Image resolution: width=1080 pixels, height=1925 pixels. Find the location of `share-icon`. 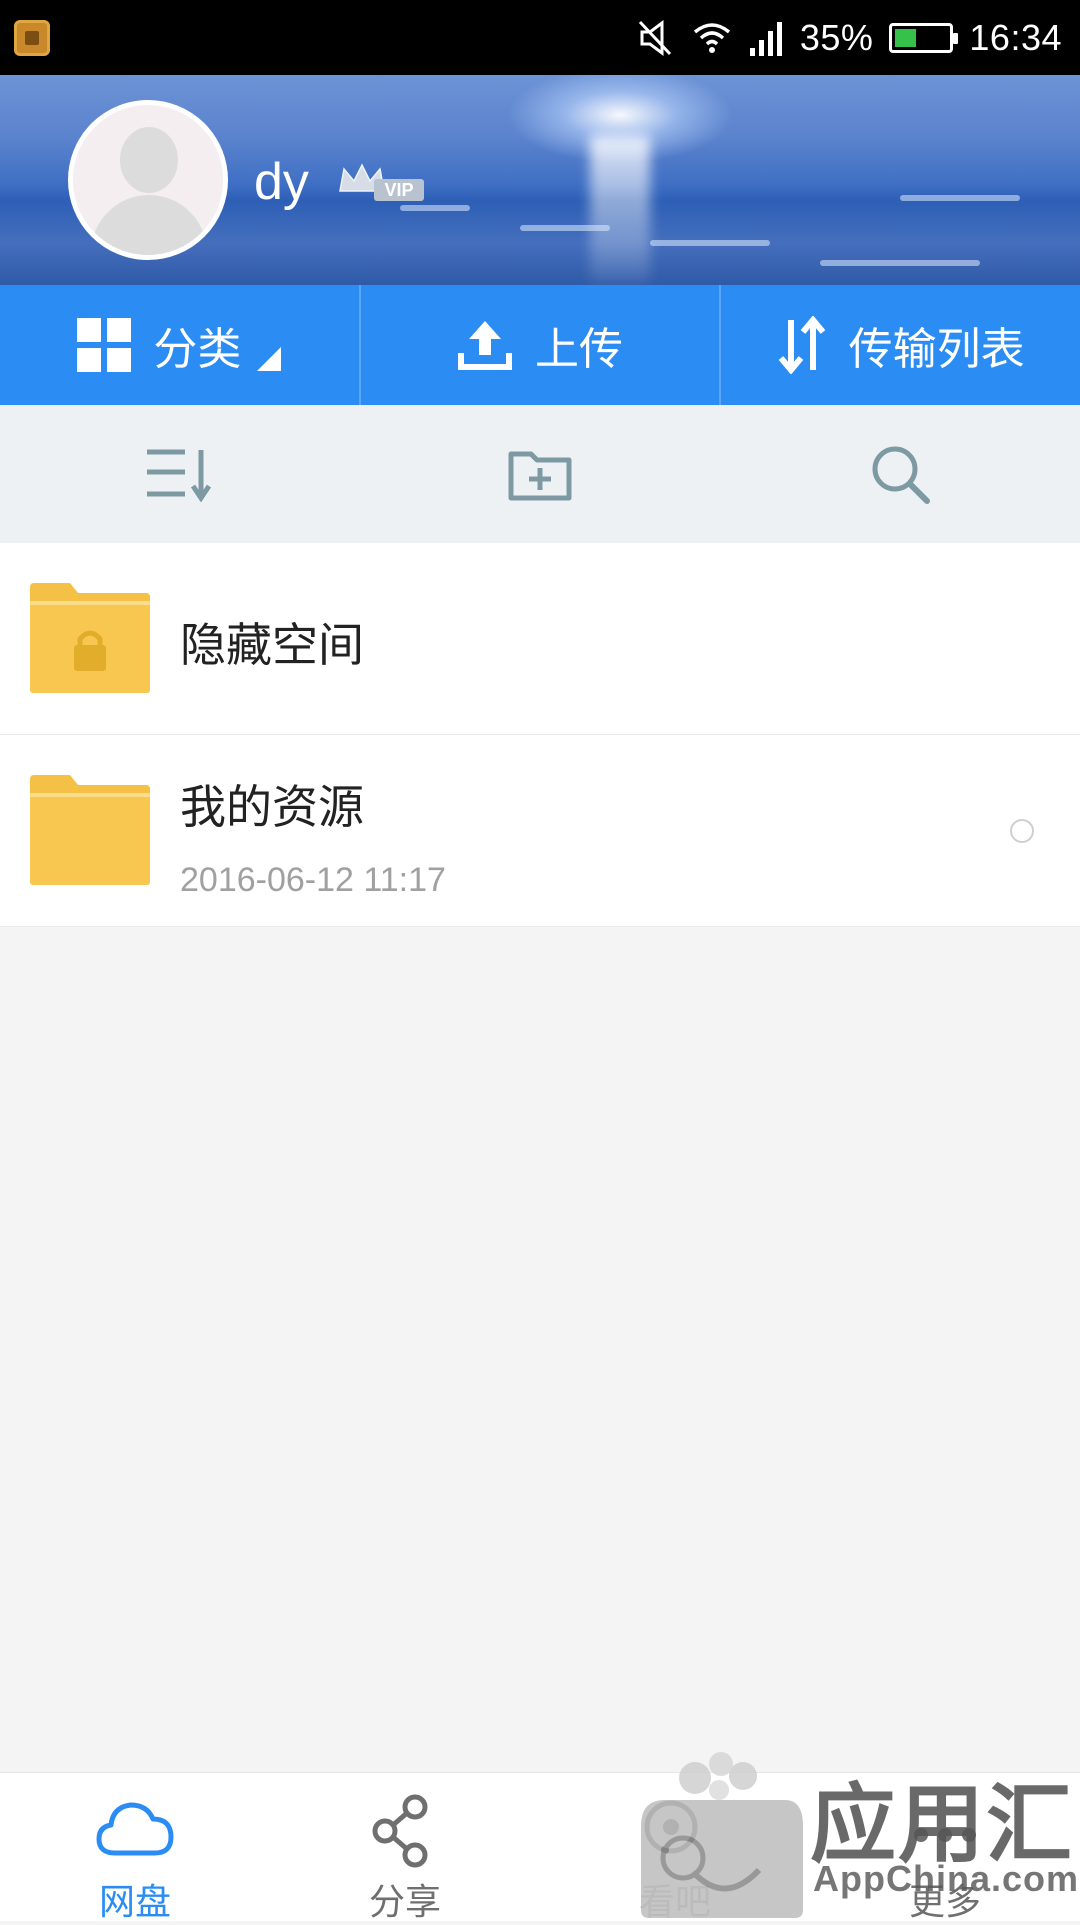

share-icon is located at coordinates (400, 1831).